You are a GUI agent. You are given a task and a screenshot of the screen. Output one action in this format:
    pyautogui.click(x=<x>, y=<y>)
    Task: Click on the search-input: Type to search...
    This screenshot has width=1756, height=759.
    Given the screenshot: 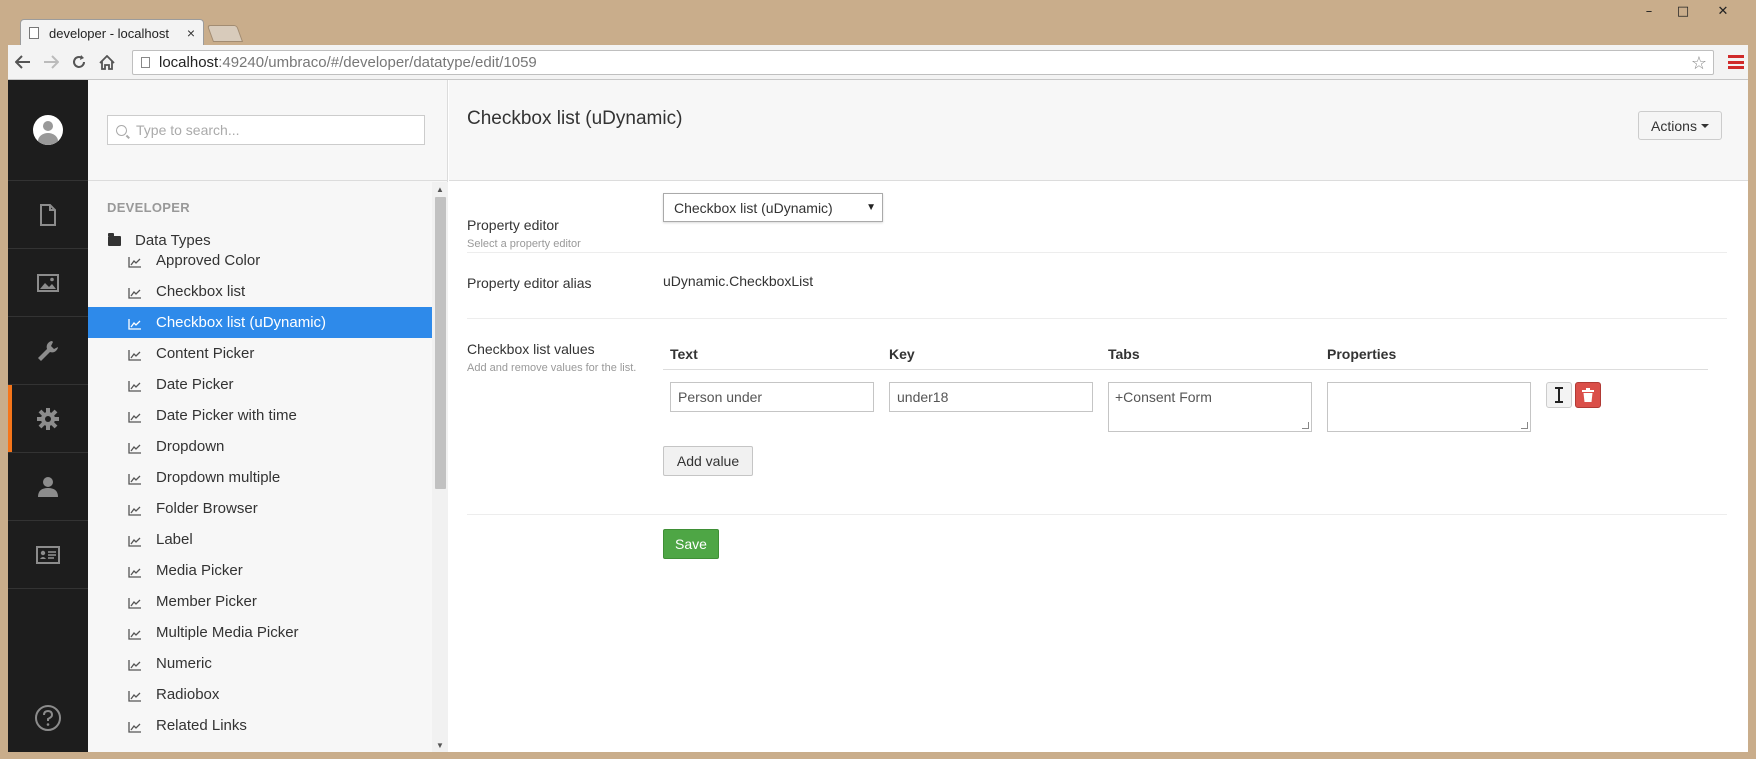 What is the action you would take?
    pyautogui.click(x=266, y=130)
    